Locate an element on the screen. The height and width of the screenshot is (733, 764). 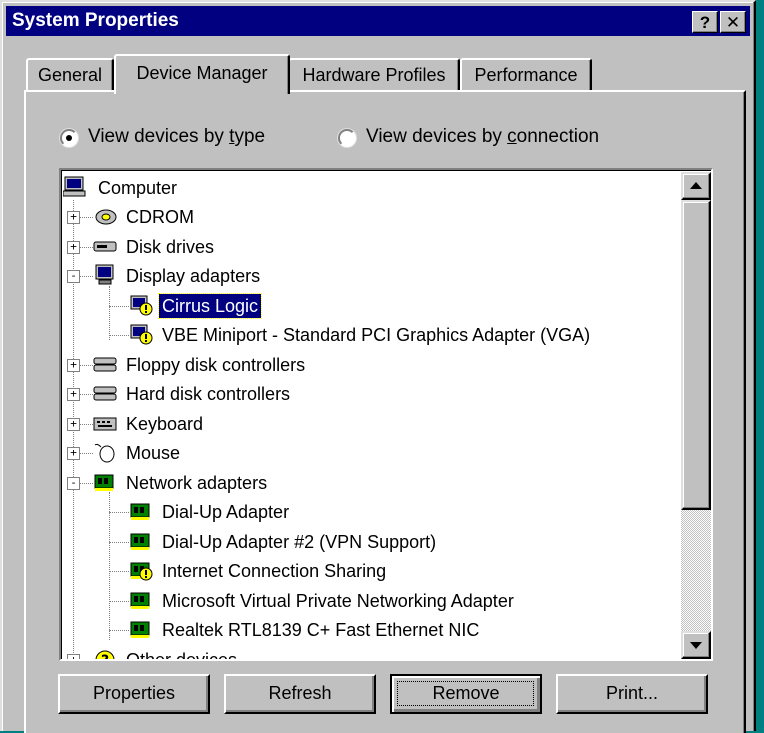
arrow-down-icon is located at coordinates (696, 645).